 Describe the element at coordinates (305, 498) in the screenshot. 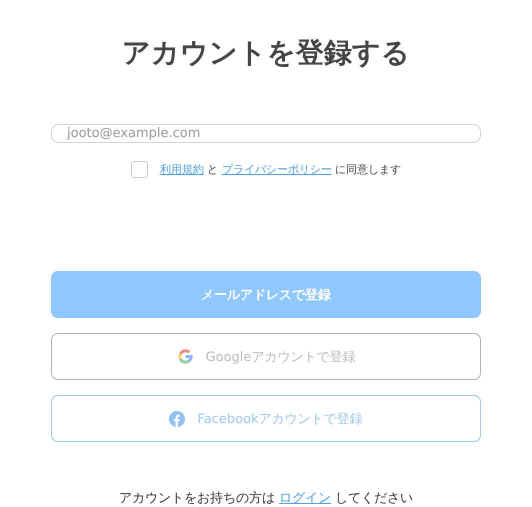

I see `login-link: ログイン` at that location.